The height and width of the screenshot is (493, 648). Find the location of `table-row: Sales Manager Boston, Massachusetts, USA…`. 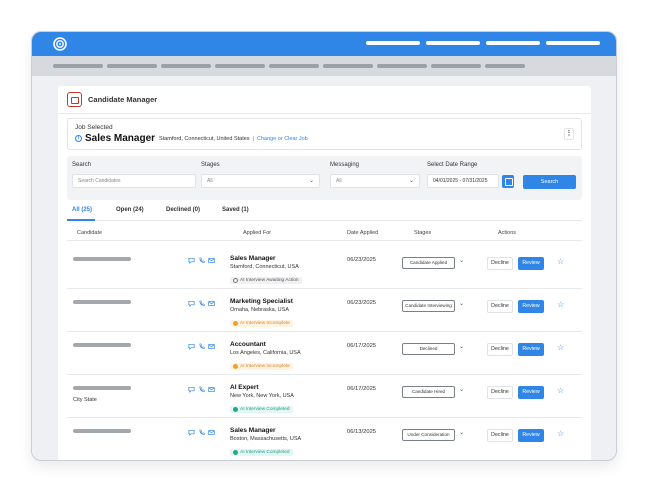

table-row: Sales Manager Boston, Massachusetts, USA… is located at coordinates (324, 439).